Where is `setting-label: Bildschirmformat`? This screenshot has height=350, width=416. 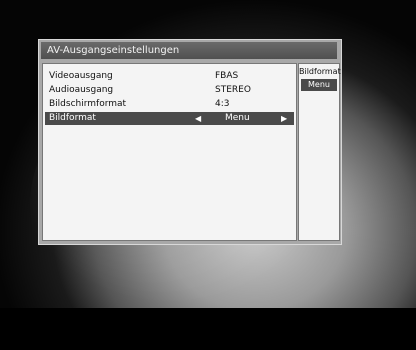
setting-label: Bildschirmformat is located at coordinates (88, 104).